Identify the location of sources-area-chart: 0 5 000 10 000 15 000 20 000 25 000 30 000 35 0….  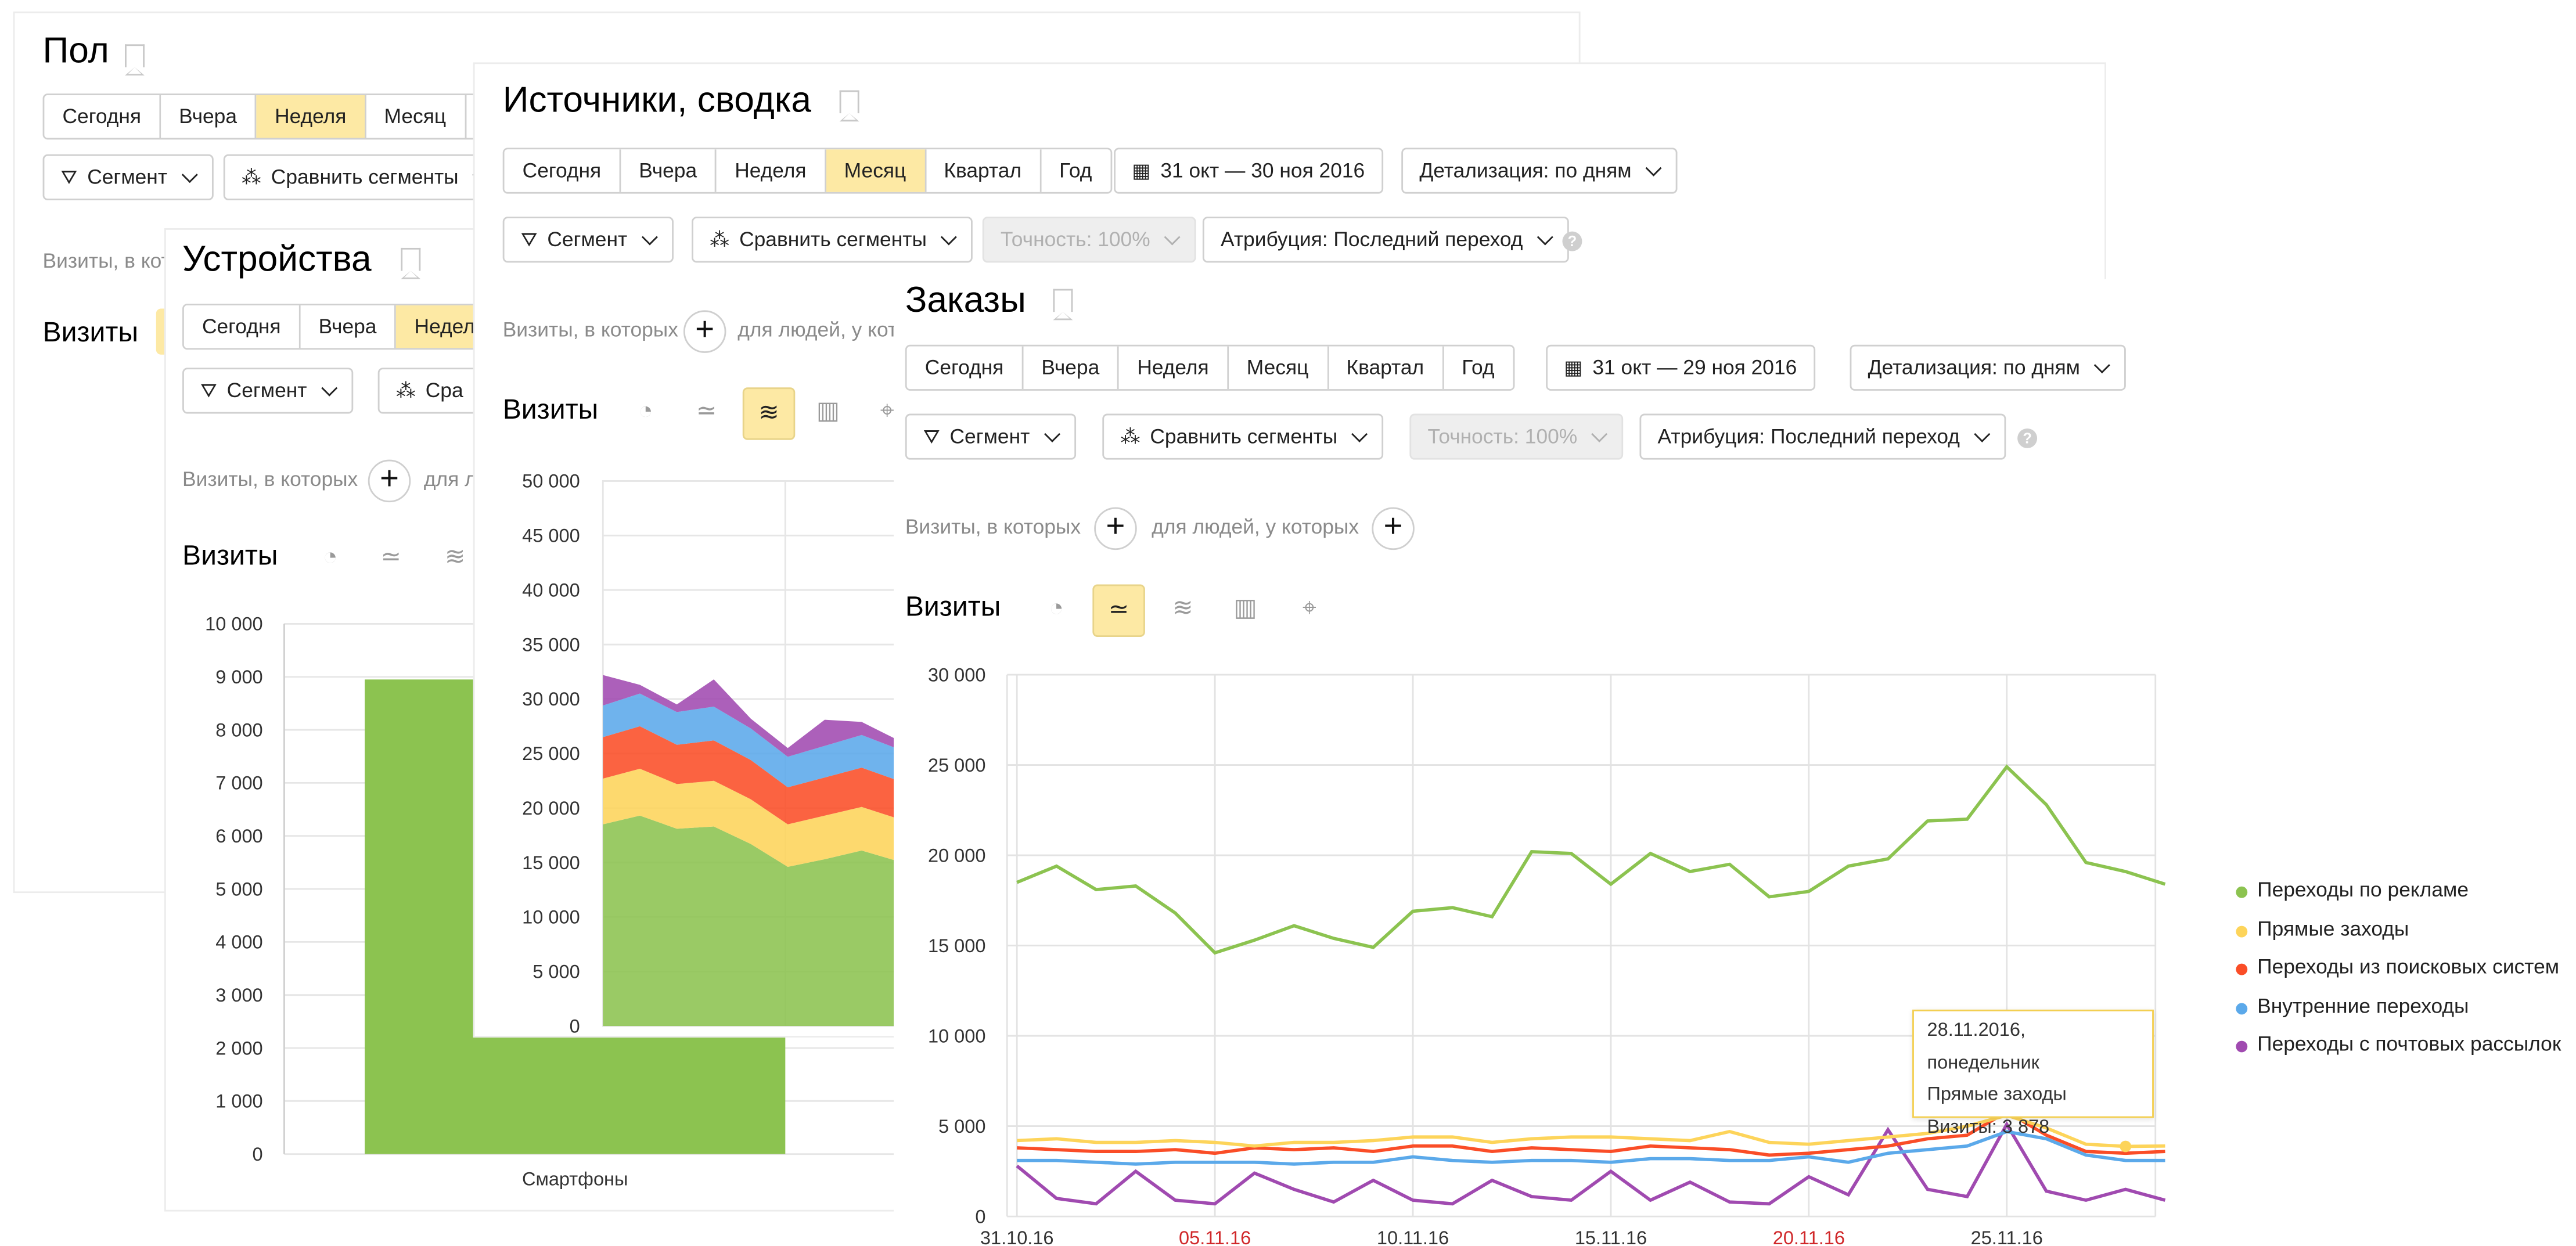
(720, 753).